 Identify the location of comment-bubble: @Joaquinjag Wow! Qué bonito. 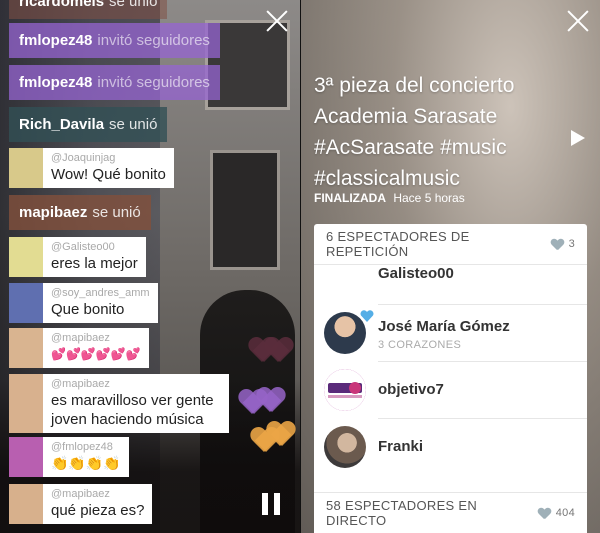
(108, 168).